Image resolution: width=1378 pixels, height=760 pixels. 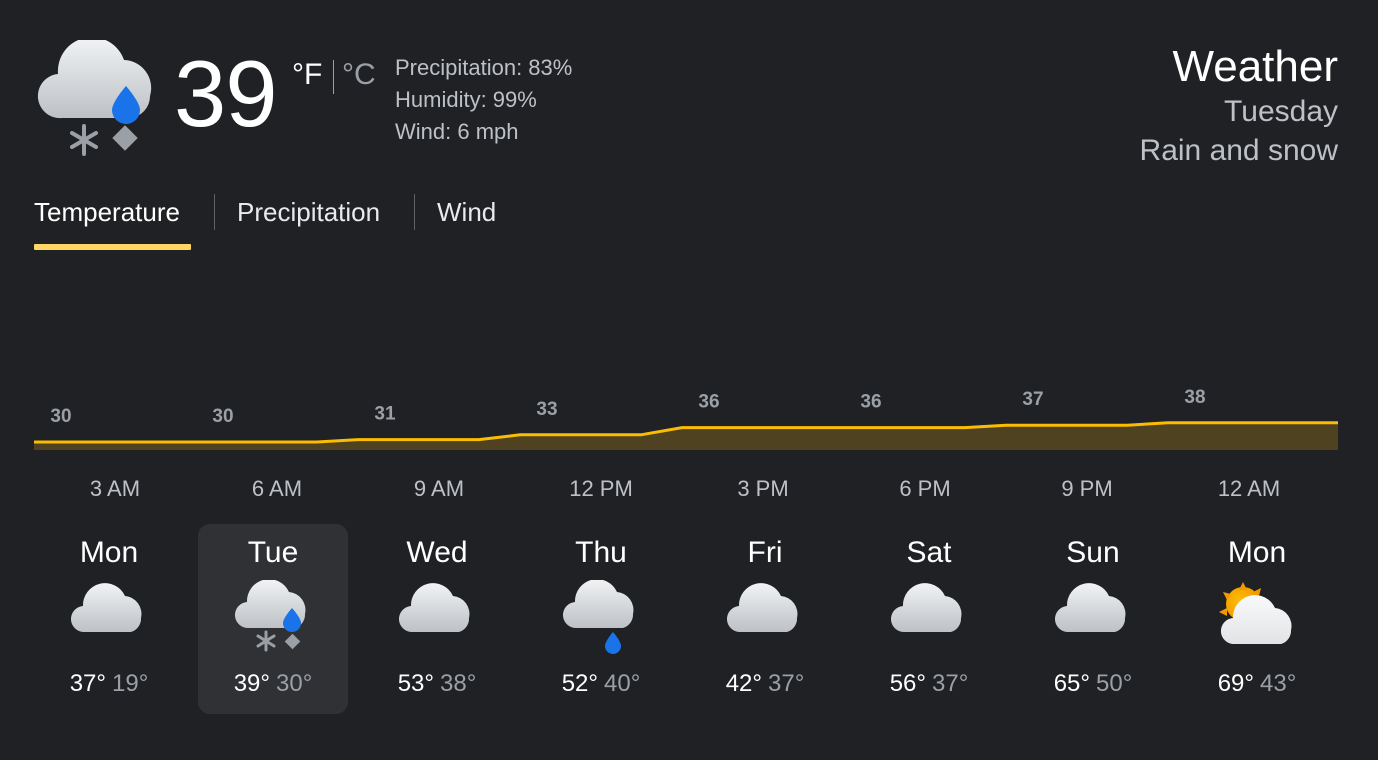 What do you see at coordinates (437, 552) in the screenshot?
I see `day-name: Wed` at bounding box center [437, 552].